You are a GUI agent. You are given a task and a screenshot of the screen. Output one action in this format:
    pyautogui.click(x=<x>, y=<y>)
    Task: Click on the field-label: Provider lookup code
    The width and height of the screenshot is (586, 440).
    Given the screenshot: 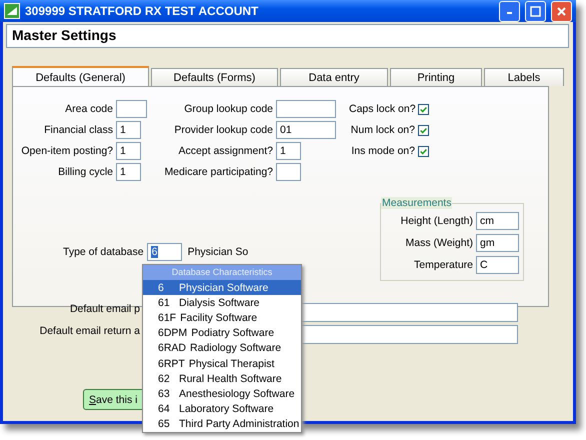 What is the action you would take?
    pyautogui.click(x=223, y=130)
    